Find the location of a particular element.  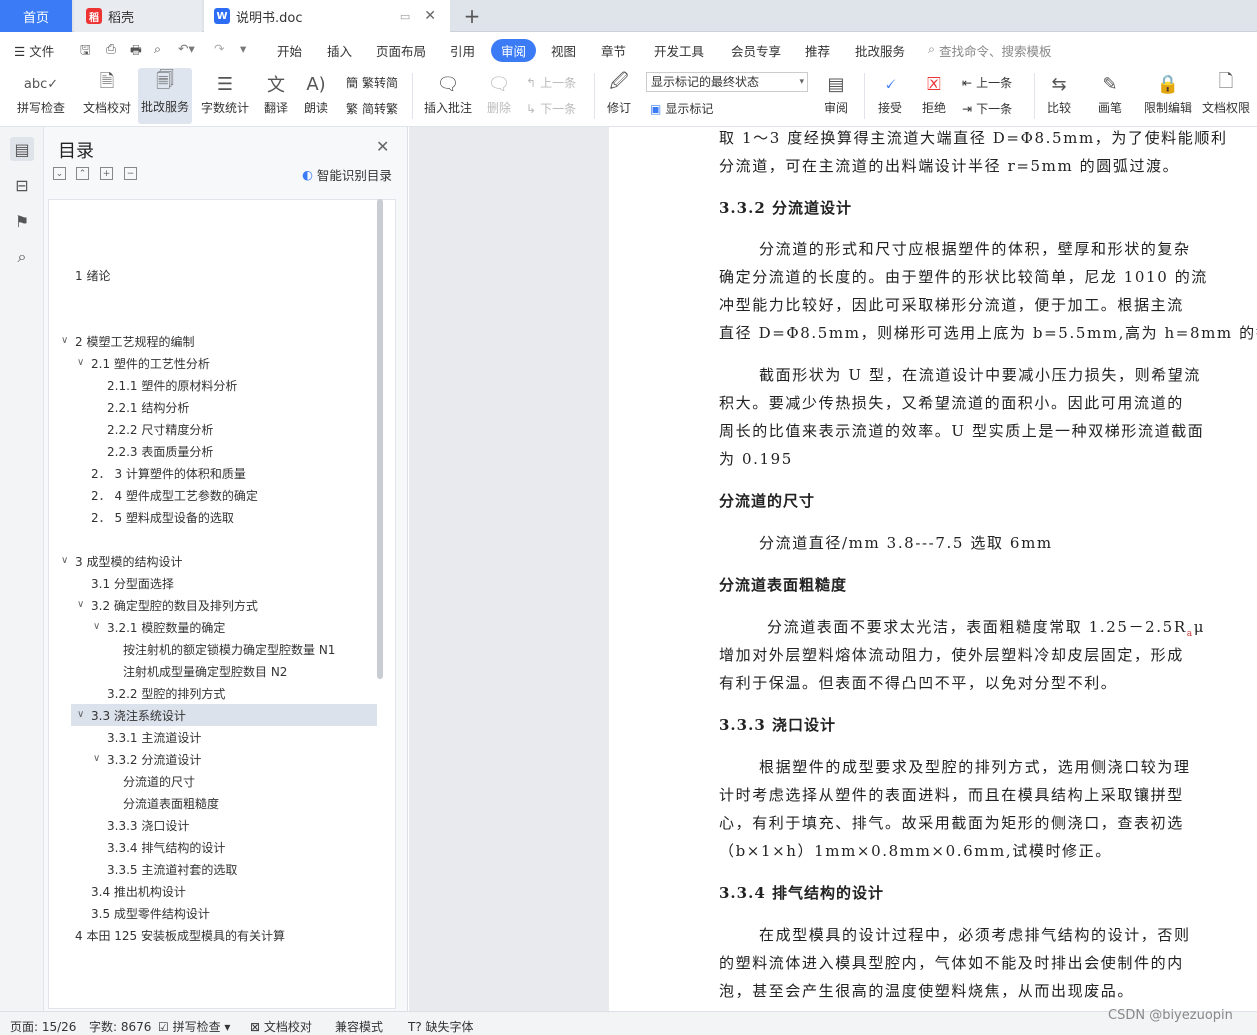

toc-item-selected: 3.3 浇注系统设计 is located at coordinates (138, 715).